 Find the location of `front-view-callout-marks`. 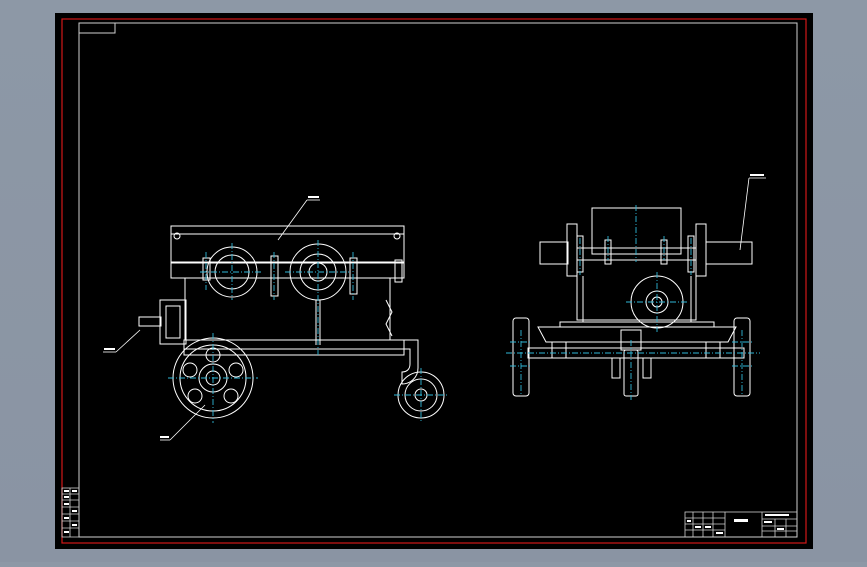

front-view-callout-marks is located at coordinates (757, 175).